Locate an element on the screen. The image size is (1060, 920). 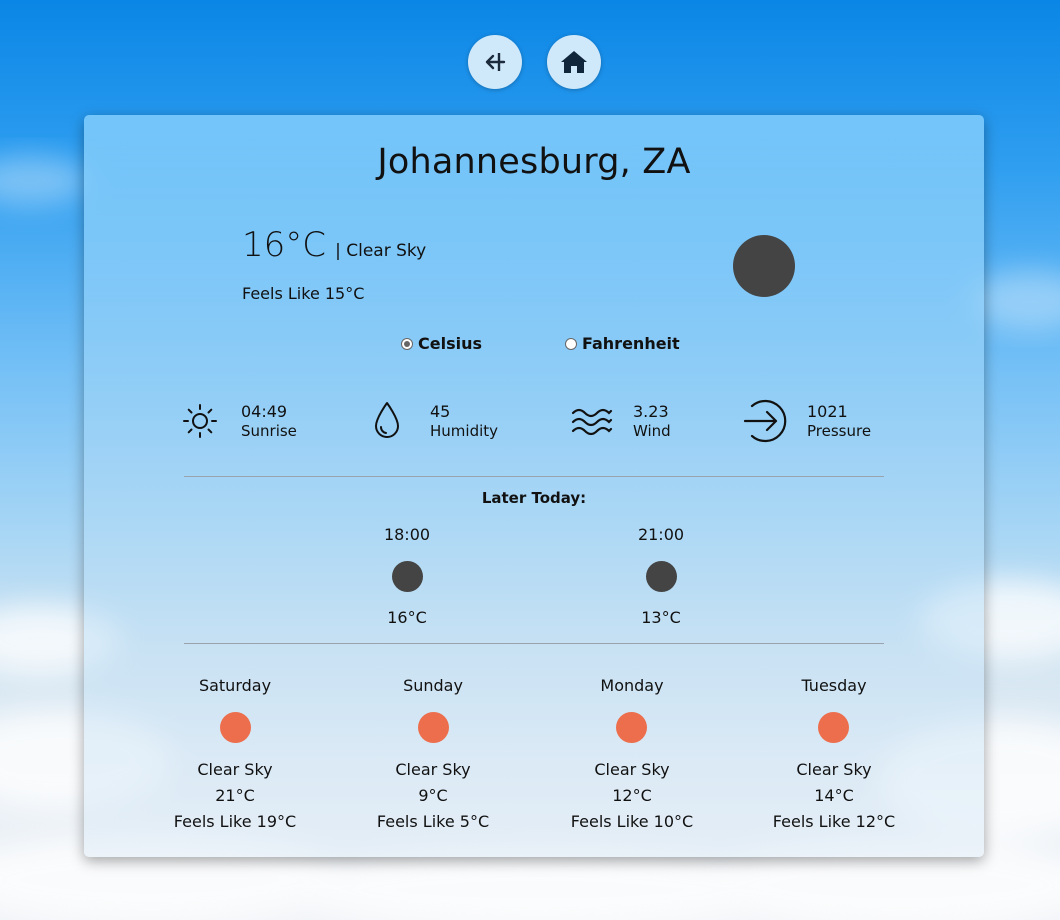
forecast-feels-like: Feels Like 5°C is located at coordinates (433, 821).